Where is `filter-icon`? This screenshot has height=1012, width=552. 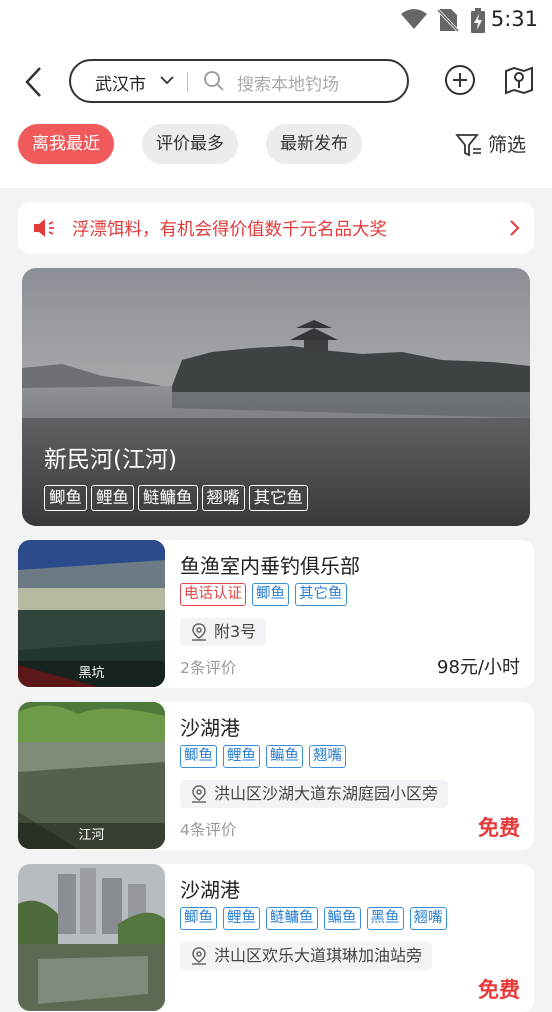
filter-icon is located at coordinates (468, 145).